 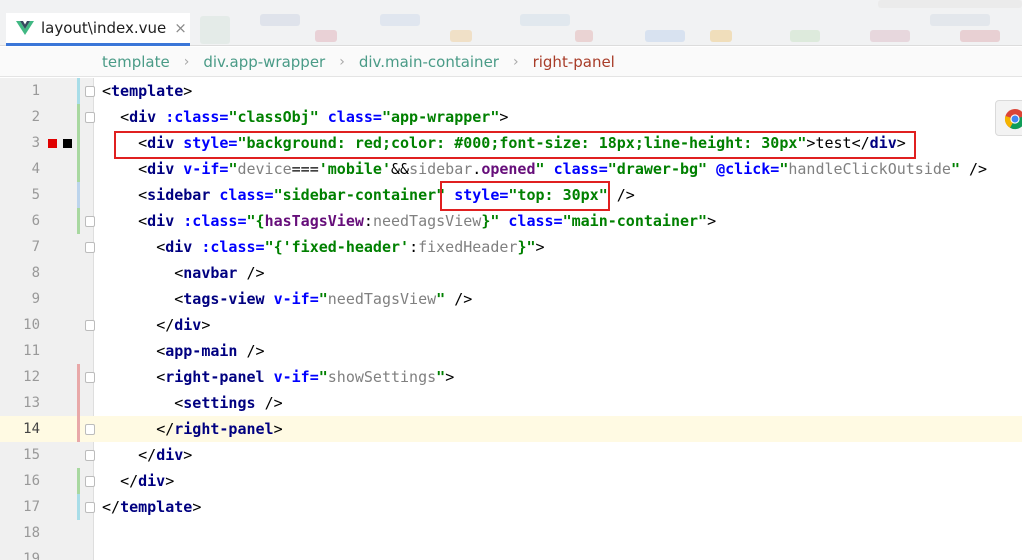 I want to click on breakpoint-marker-icon, so click(x=67, y=143).